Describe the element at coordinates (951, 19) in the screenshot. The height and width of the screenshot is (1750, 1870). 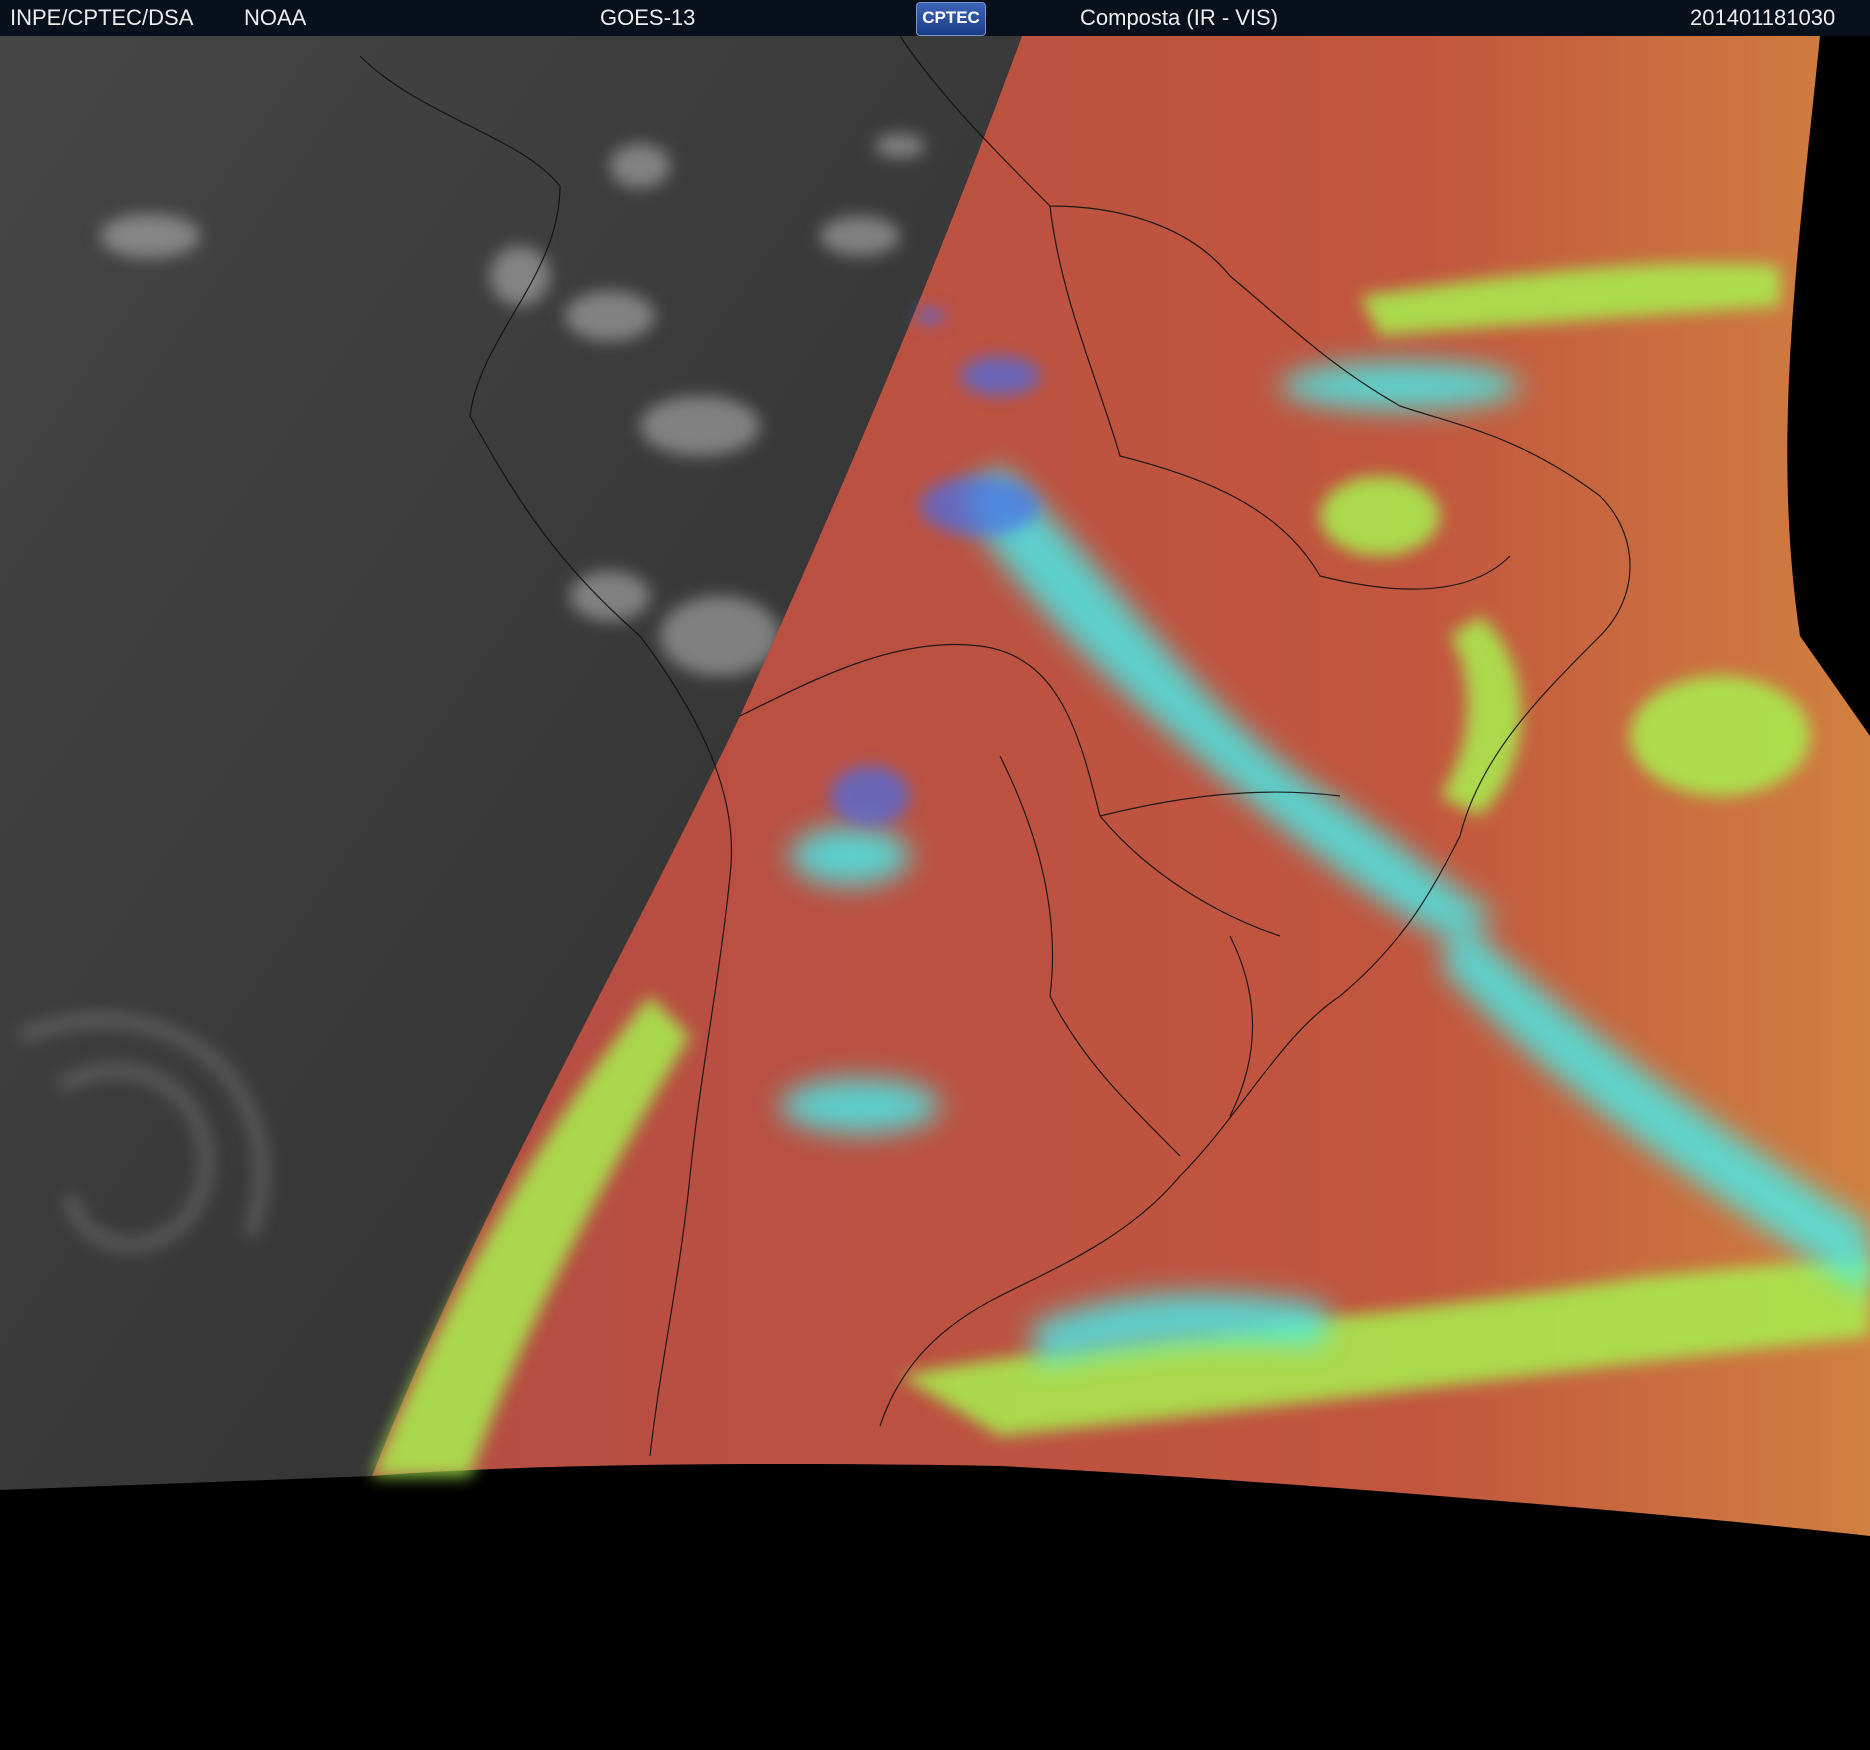
I see `cptec-logo: CPTEC` at that location.